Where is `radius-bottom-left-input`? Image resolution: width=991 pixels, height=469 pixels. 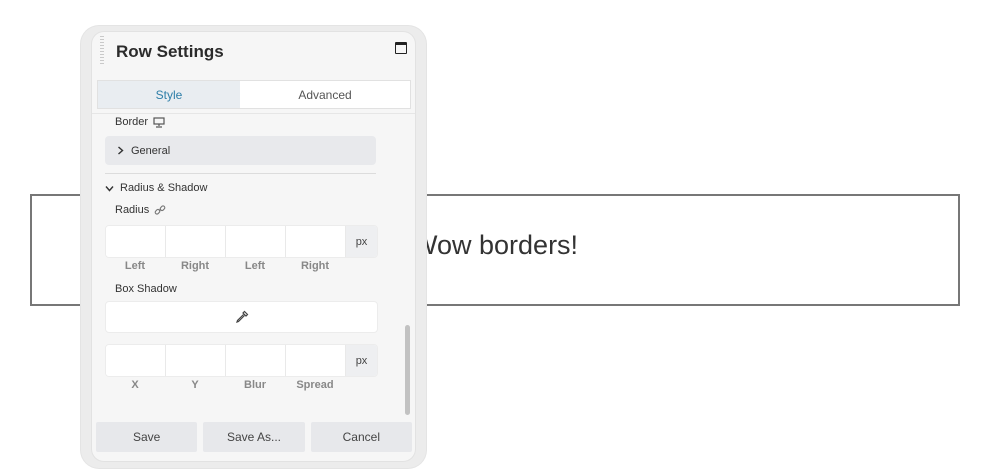
radius-bottom-left-input is located at coordinates (256, 241).